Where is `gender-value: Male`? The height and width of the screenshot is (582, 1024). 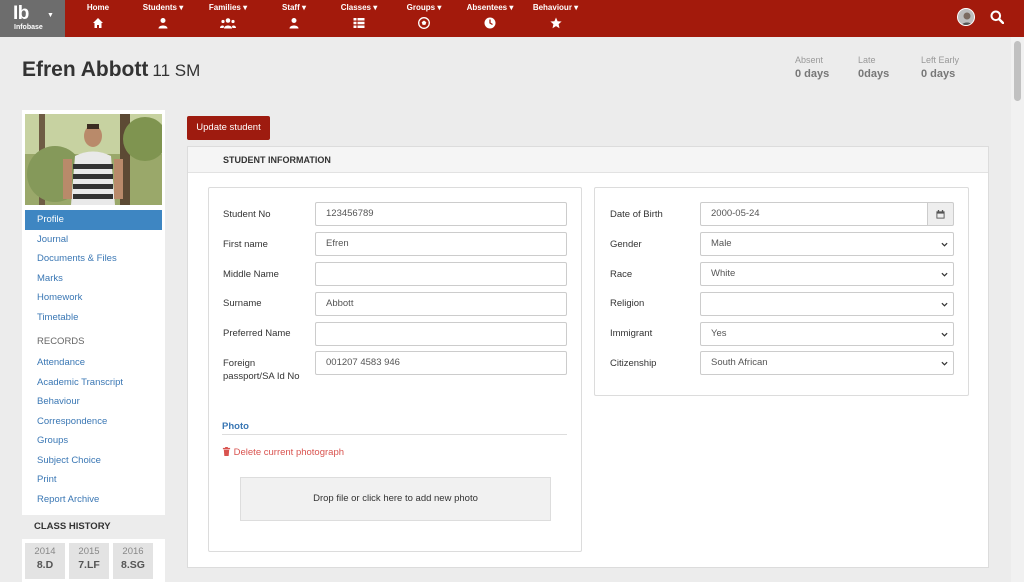 gender-value: Male is located at coordinates (721, 243).